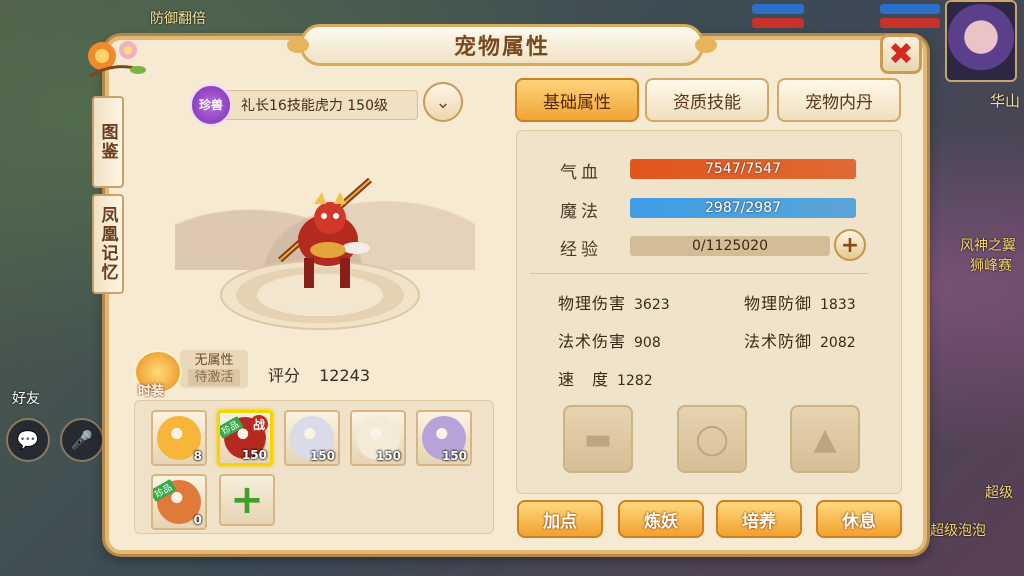 This screenshot has height=576, width=1024. What do you see at coordinates (592, 303) in the screenshot?
I see `stat-label: 物理伤害` at bounding box center [592, 303].